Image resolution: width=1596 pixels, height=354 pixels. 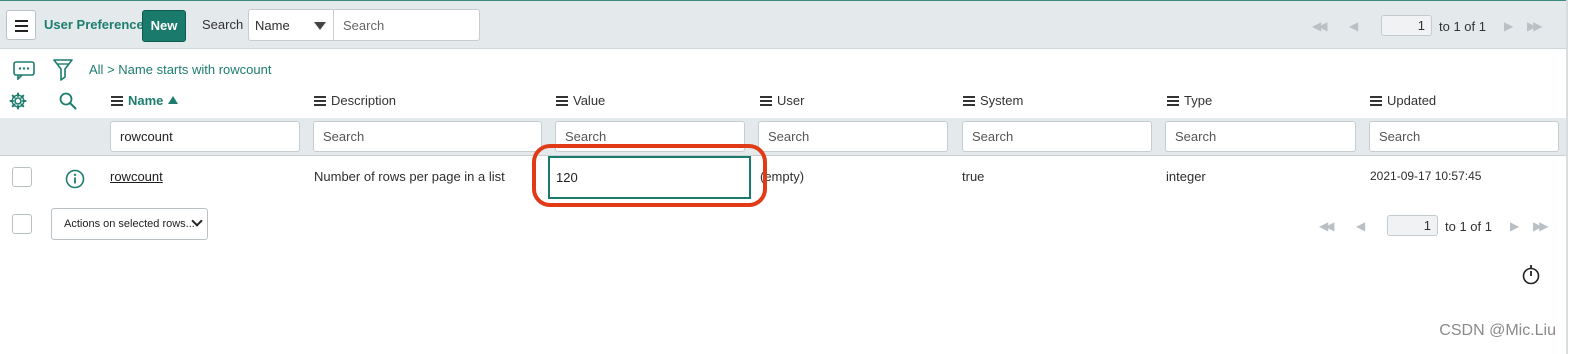 What do you see at coordinates (1198, 100) in the screenshot?
I see `column-label: Type` at bounding box center [1198, 100].